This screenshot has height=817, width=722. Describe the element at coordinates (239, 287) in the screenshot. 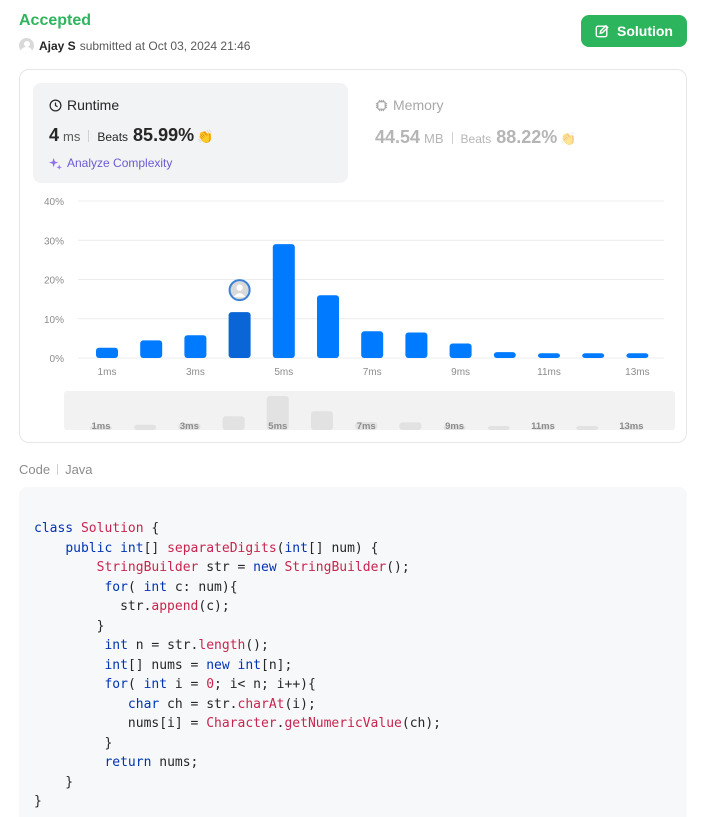

I see `avatar-head` at that location.